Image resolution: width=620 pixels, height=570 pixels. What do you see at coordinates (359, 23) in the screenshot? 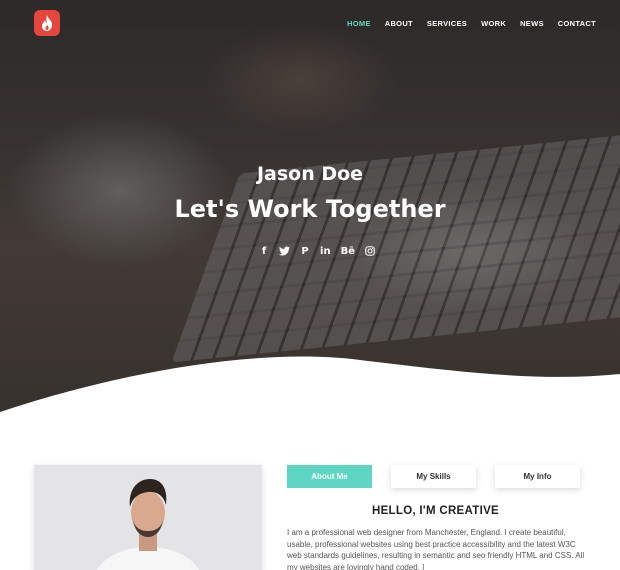
I see `nav-item-home: HOME` at bounding box center [359, 23].